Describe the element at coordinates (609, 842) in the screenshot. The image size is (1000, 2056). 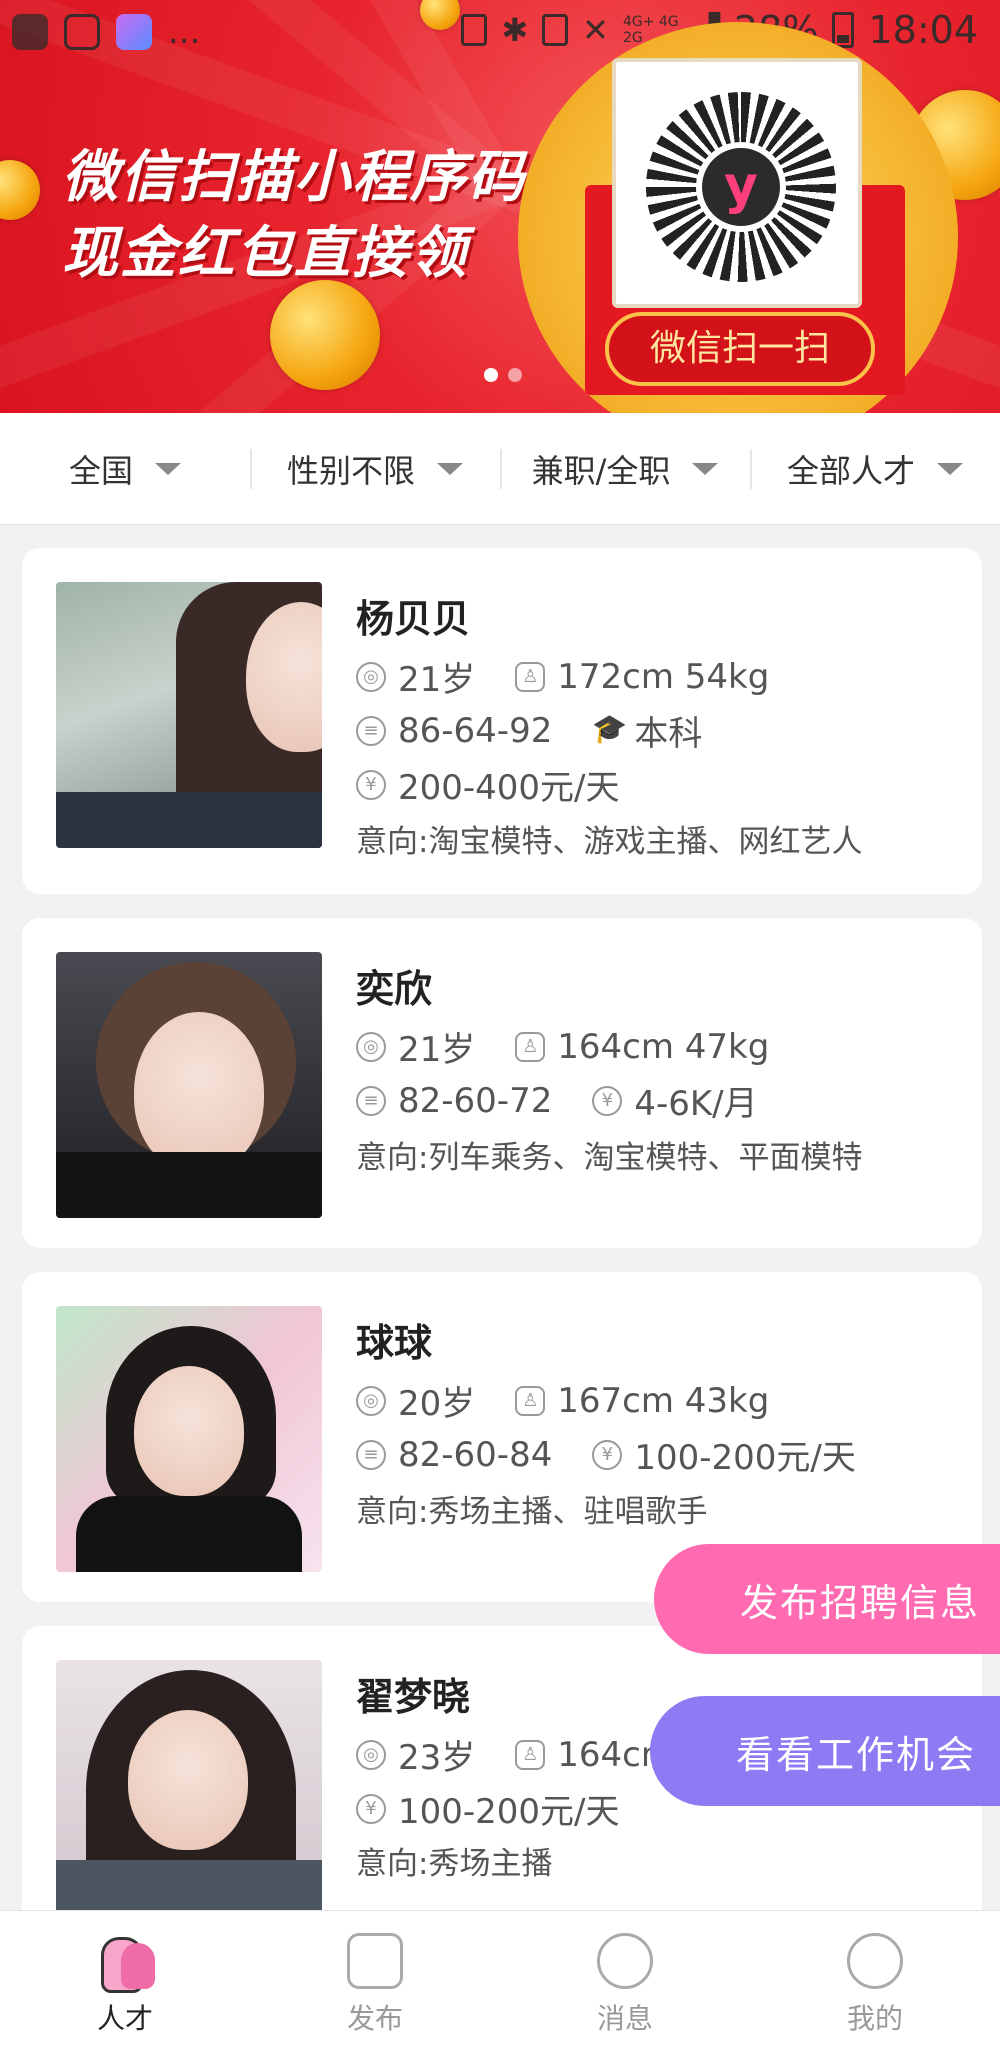
I see `talent-intent: 意向:淘宝模特、游戏主播、网红艺人` at that location.